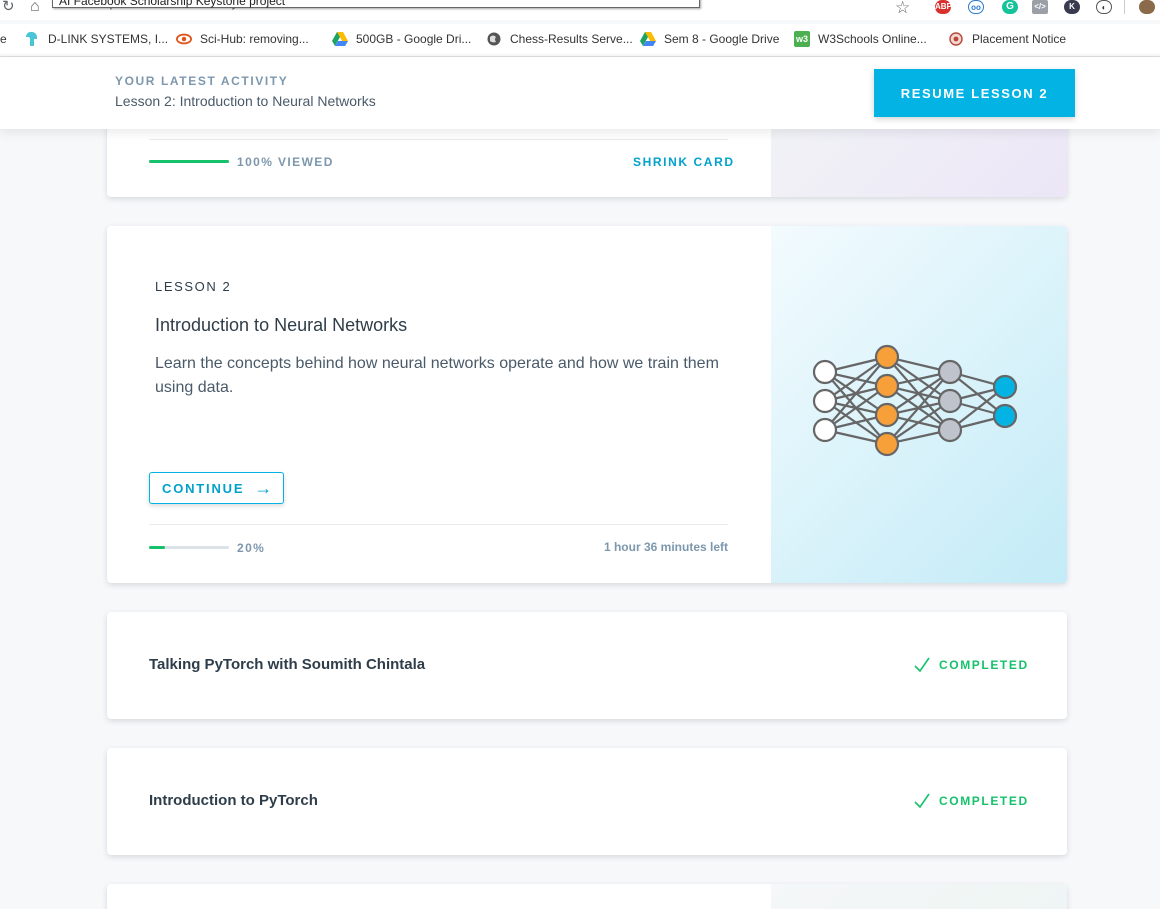  Describe the element at coordinates (184, 39) in the screenshot. I see `sci-hub-icon` at that location.